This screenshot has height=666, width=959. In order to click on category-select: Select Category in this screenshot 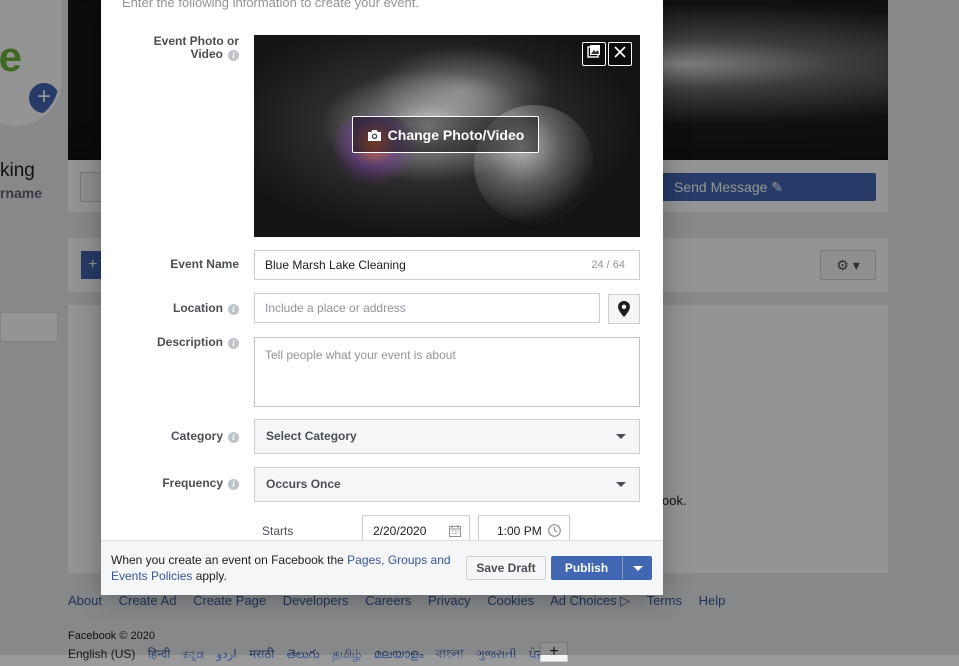, I will do `click(447, 436)`.